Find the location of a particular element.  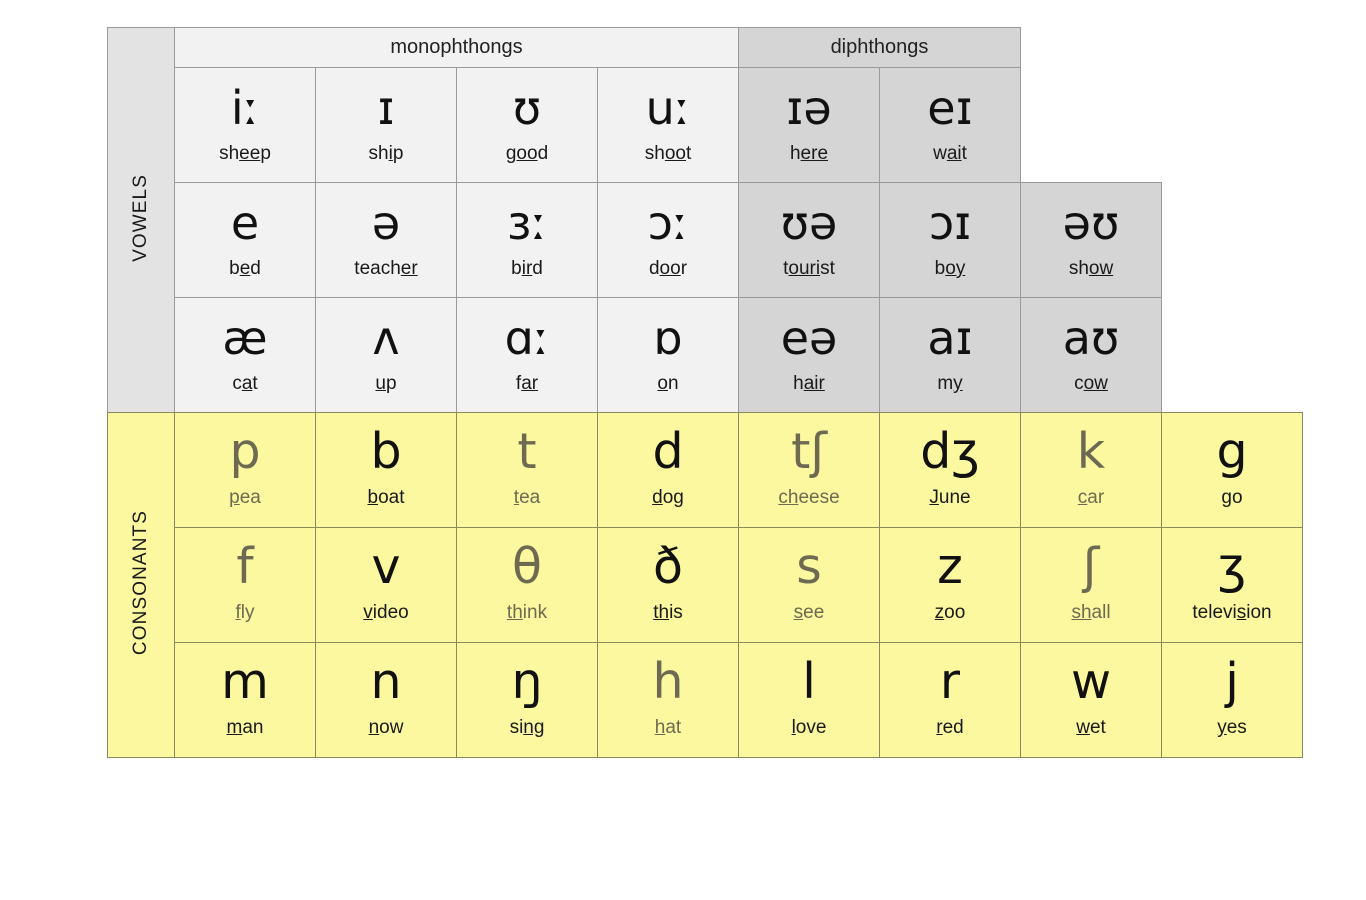

phoneme-cell: ʊə tourist is located at coordinates (809, 240).